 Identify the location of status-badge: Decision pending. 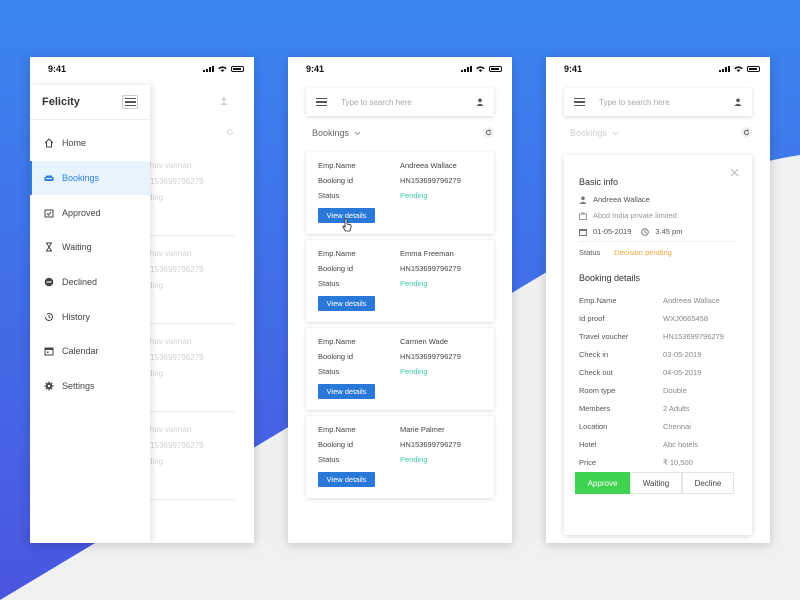
(643, 252).